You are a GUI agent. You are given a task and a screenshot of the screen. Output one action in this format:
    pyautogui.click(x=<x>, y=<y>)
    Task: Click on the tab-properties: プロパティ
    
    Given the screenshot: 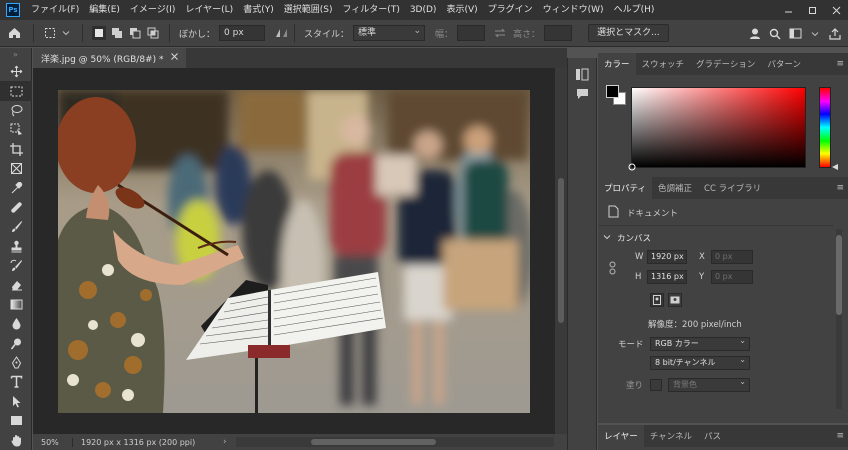 What is the action you would take?
    pyautogui.click(x=625, y=188)
    